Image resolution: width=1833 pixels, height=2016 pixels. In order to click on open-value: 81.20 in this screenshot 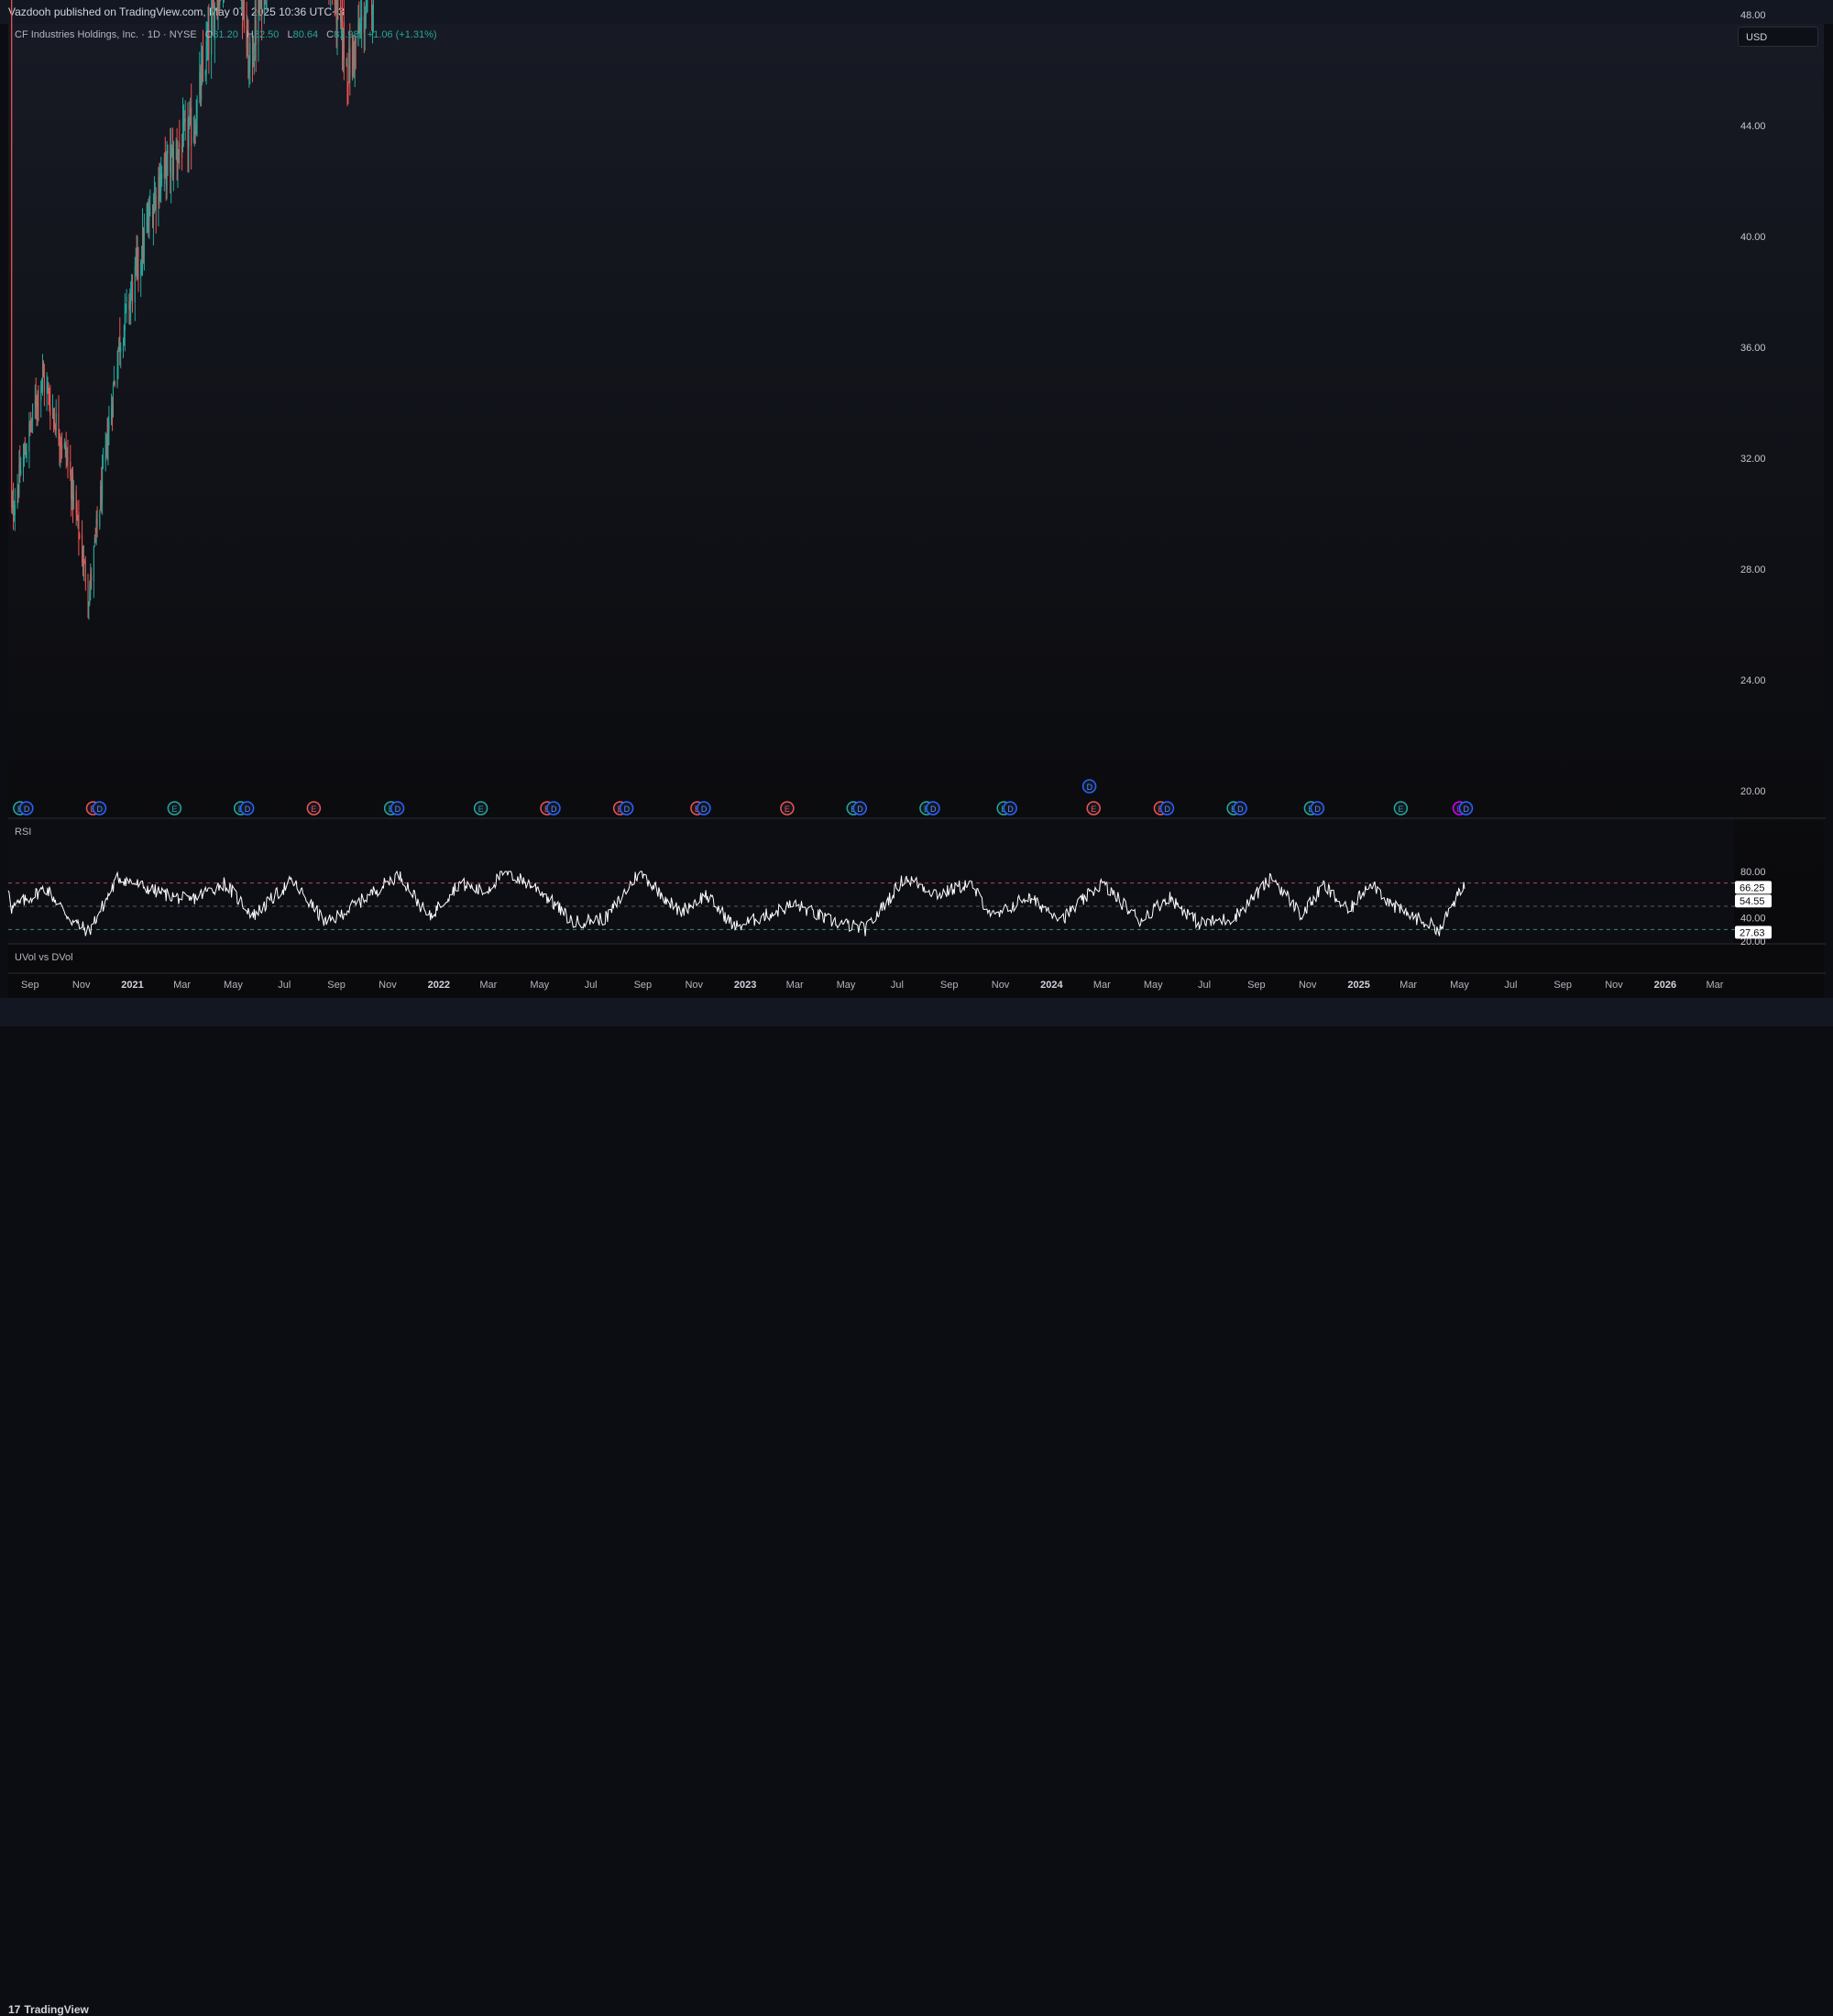, I will do `click(225, 34)`.